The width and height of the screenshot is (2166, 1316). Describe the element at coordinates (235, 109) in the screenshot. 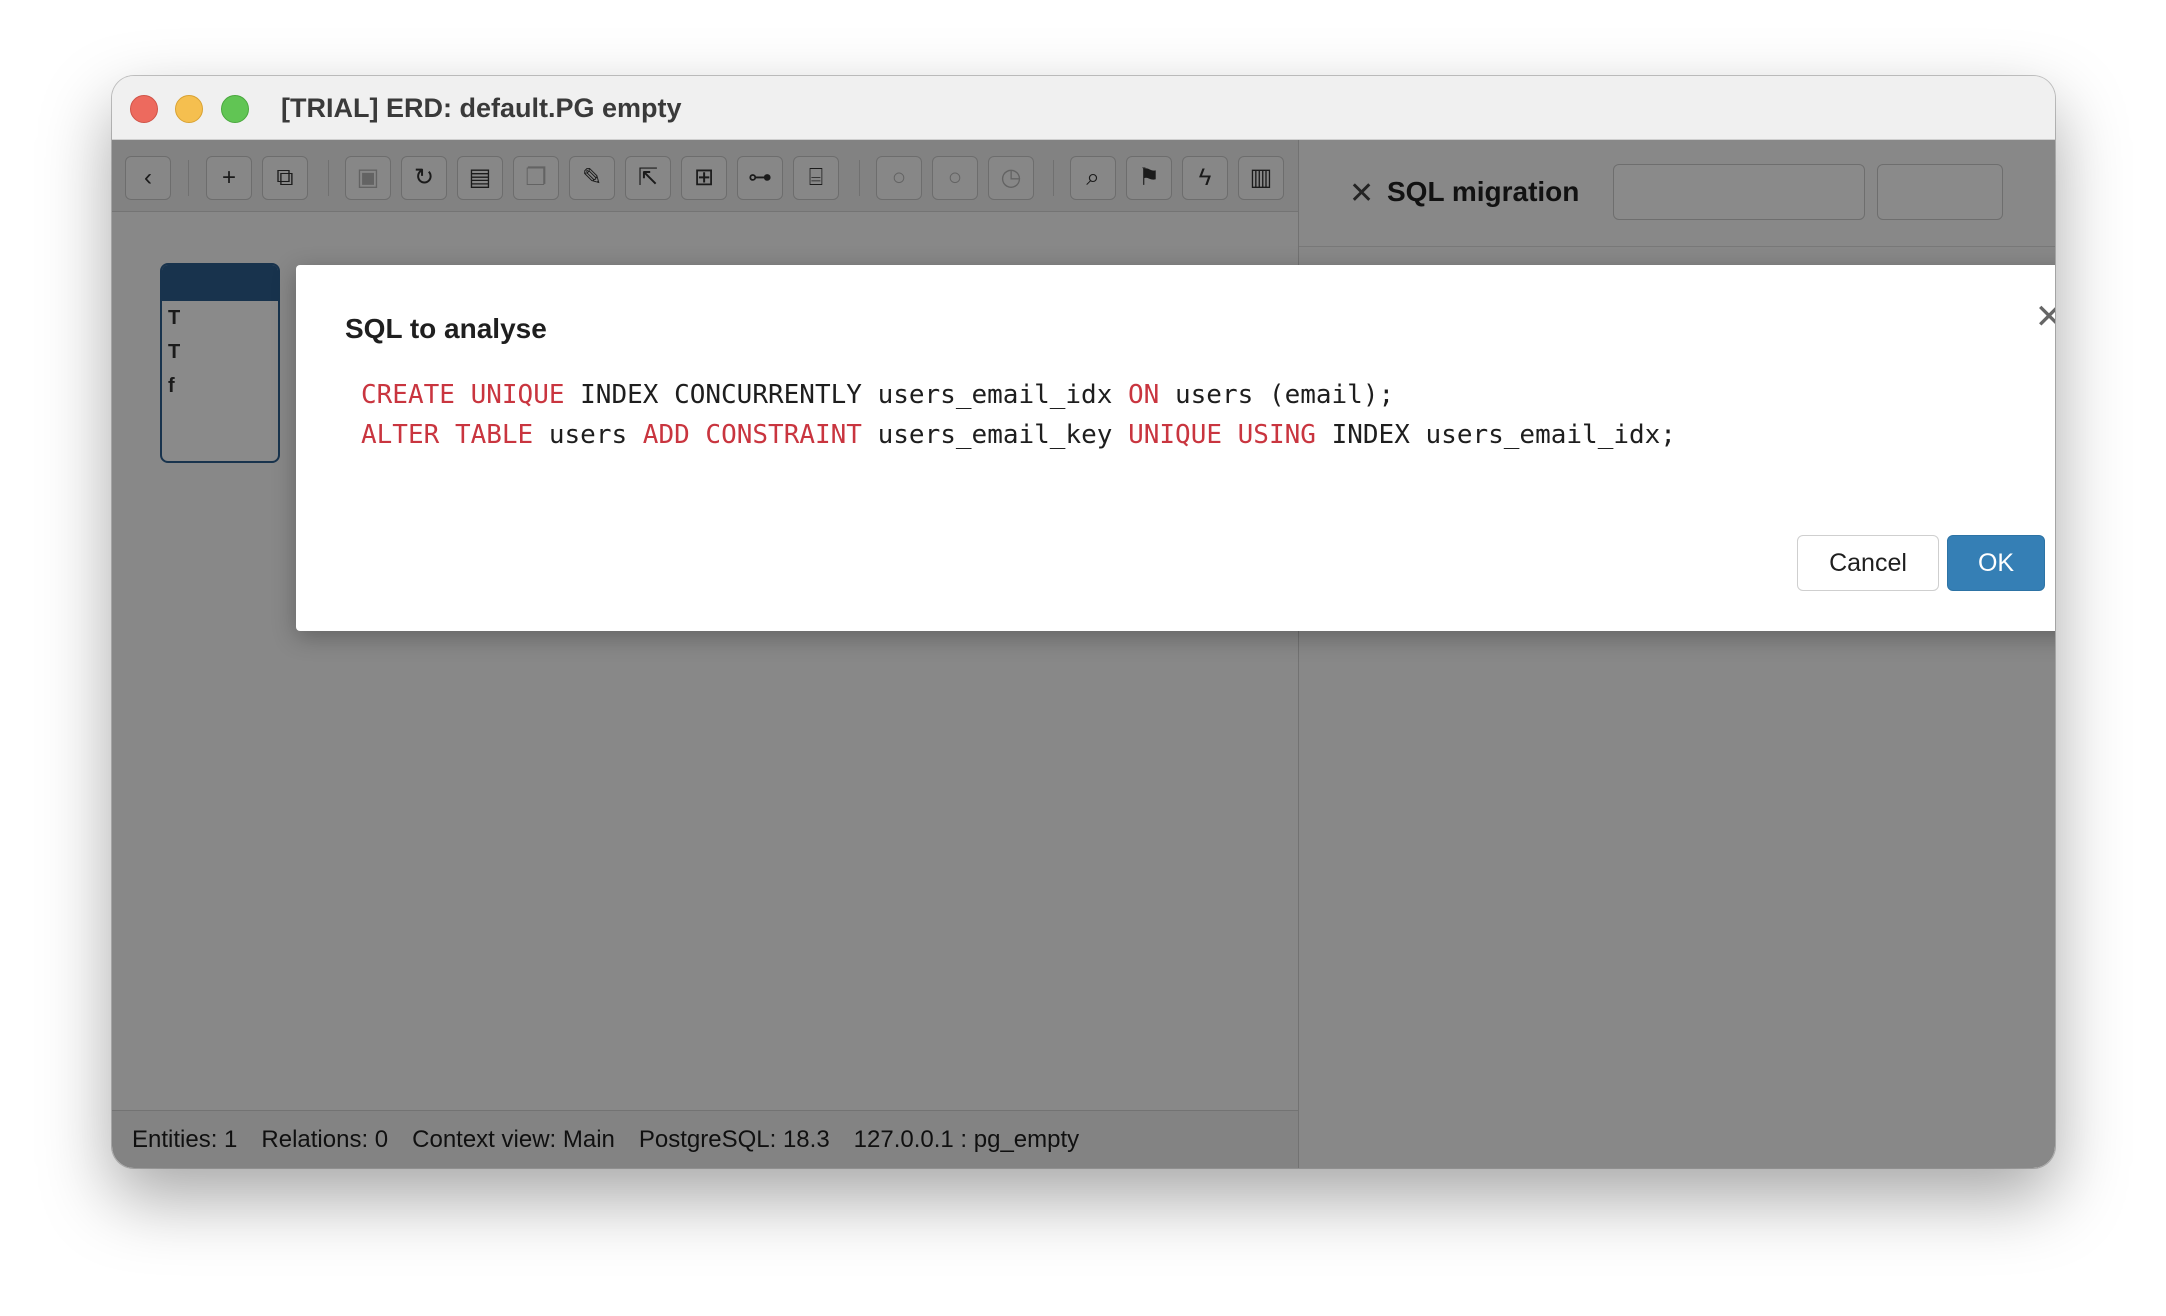

I see `window-maximize-button` at that location.